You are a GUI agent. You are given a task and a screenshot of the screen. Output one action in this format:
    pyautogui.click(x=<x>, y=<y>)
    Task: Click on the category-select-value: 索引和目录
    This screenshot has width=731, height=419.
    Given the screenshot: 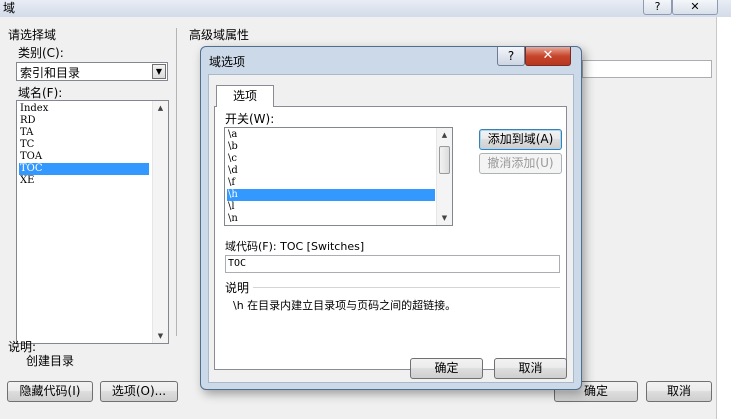 What is the action you would take?
    pyautogui.click(x=50, y=73)
    